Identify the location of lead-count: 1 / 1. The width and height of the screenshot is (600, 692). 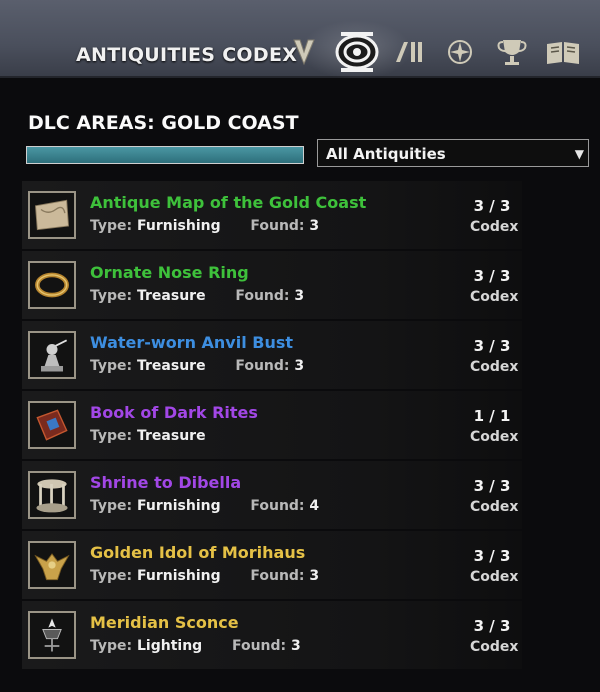
(492, 416).